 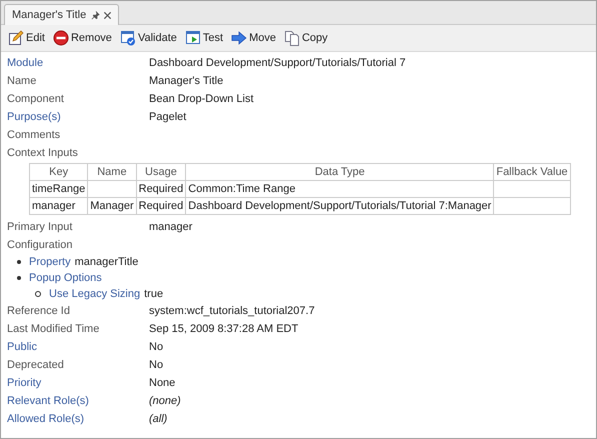 I want to click on column-header: Data Type, so click(x=340, y=172).